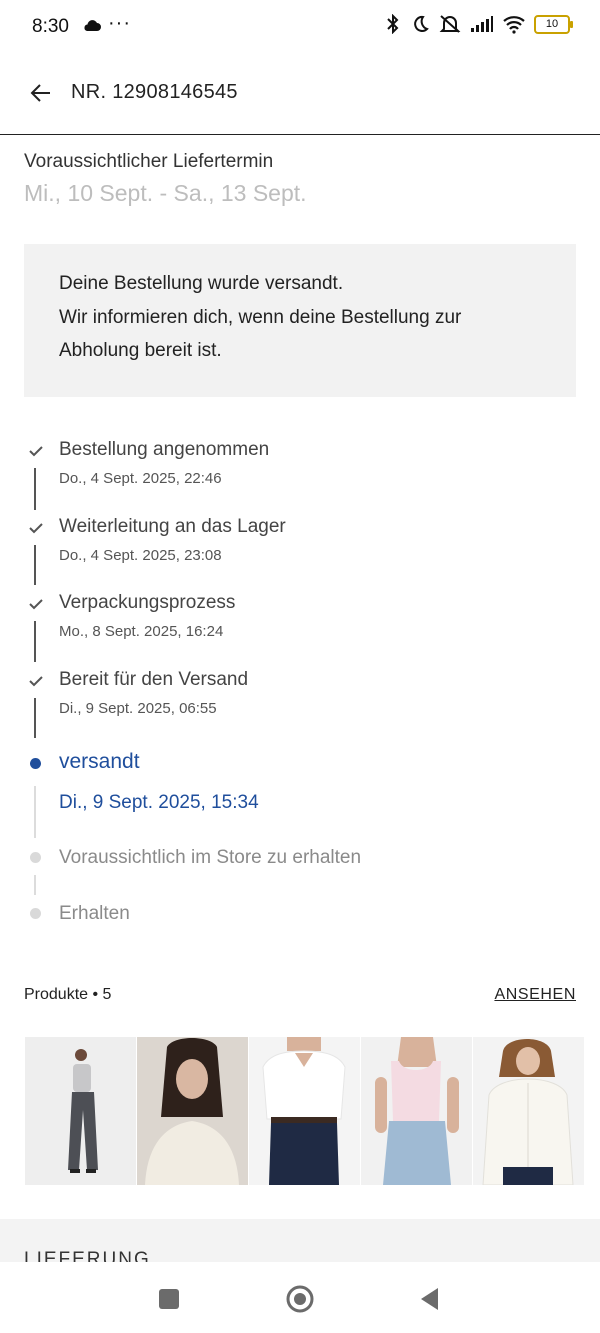 This screenshot has width=600, height=1333. Describe the element at coordinates (514, 25) in the screenshot. I see `wifi-icon` at that location.